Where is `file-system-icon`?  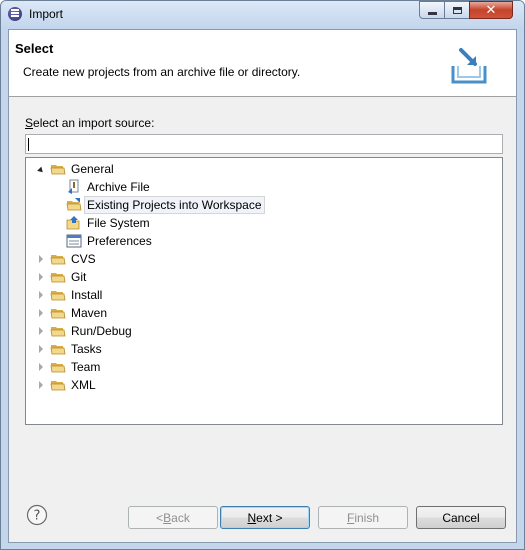 file-system-icon is located at coordinates (73, 223).